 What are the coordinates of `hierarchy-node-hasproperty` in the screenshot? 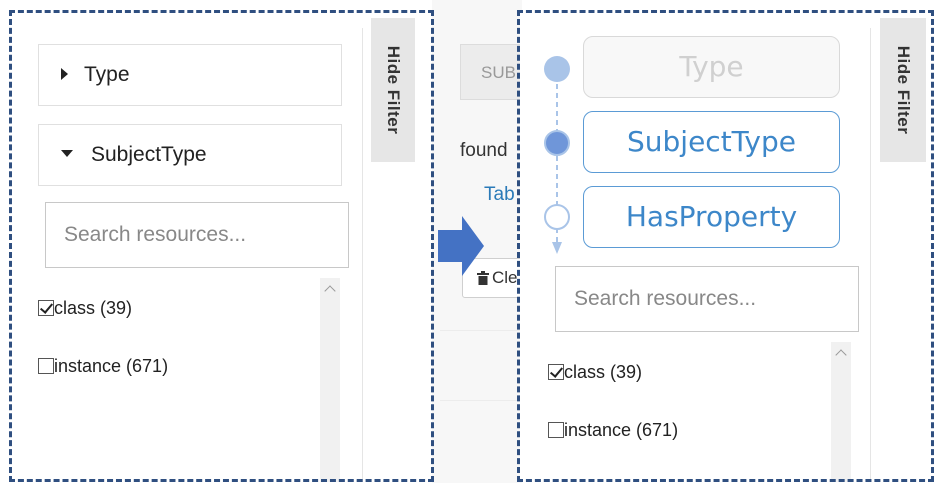 It's located at (557, 217).